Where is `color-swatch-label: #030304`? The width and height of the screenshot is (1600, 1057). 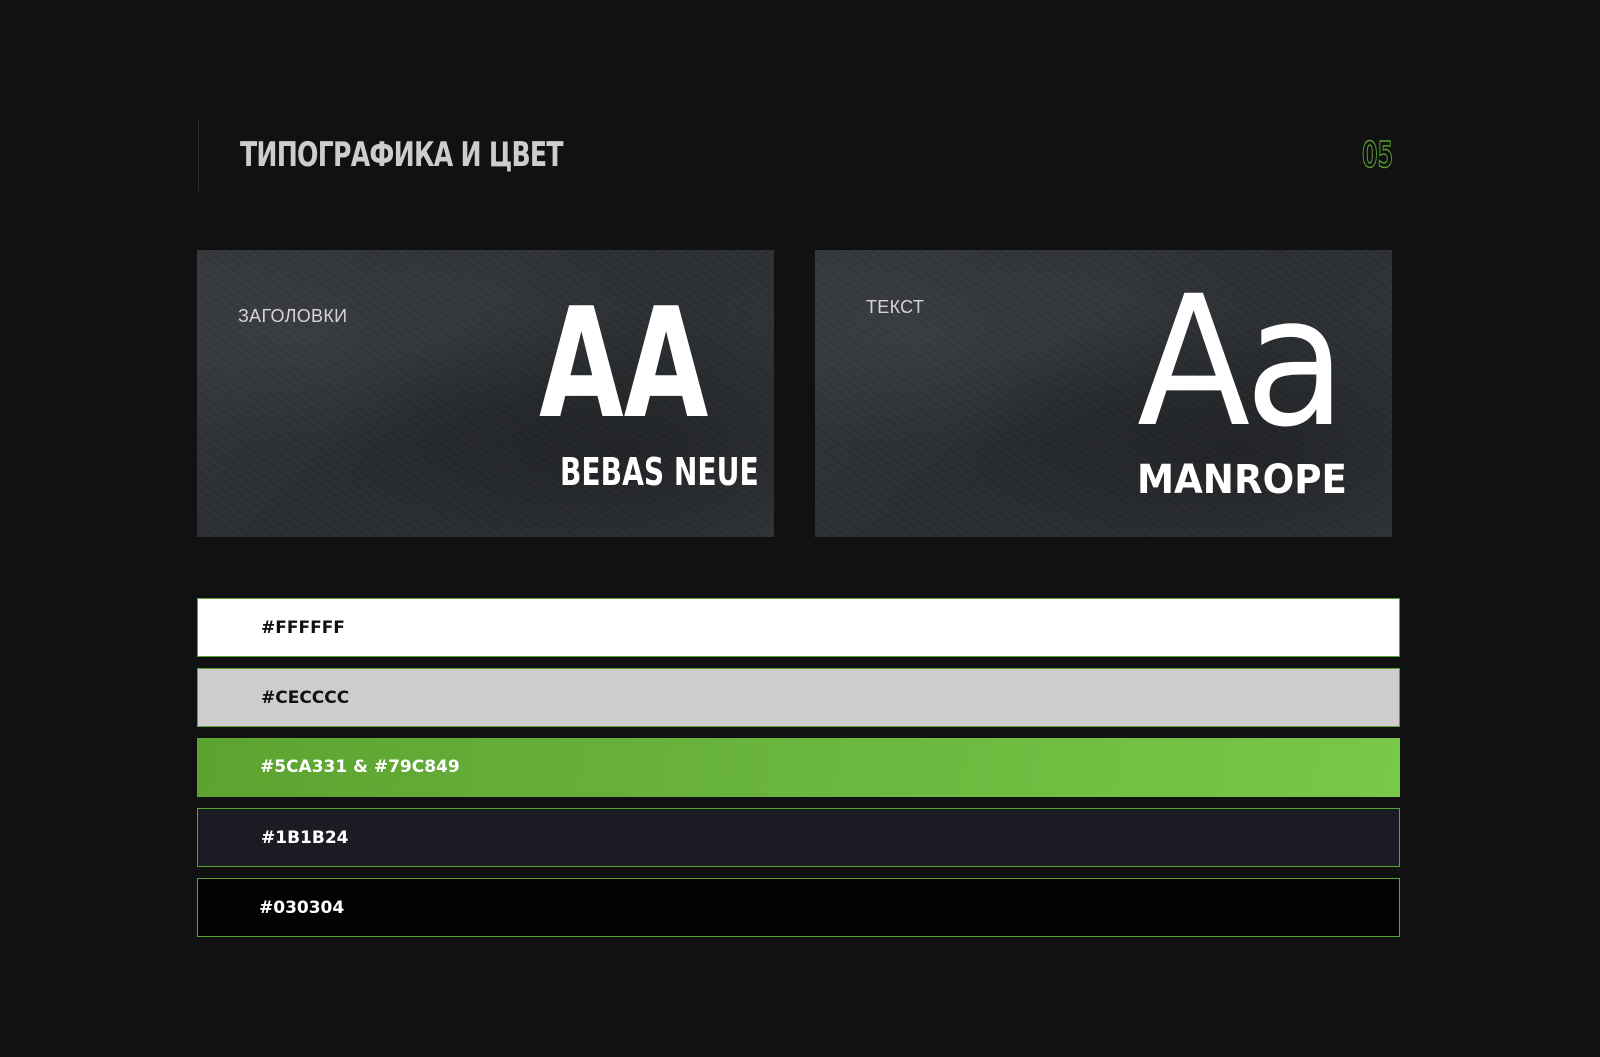 color-swatch-label: #030304 is located at coordinates (302, 908).